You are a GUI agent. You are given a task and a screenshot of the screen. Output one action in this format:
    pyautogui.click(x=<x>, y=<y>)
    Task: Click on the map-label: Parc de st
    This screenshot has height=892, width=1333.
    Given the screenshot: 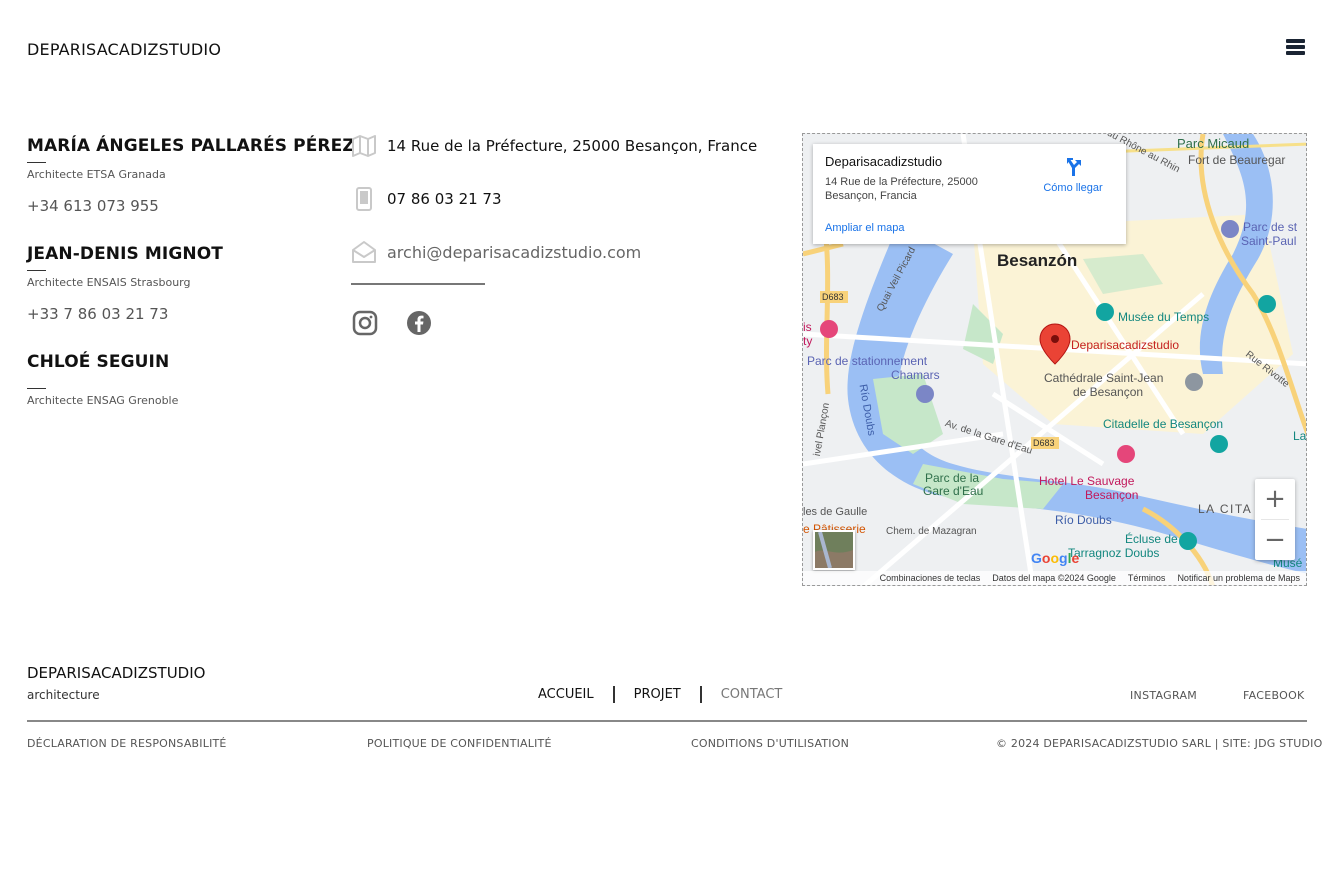 What is the action you would take?
    pyautogui.click(x=1270, y=227)
    